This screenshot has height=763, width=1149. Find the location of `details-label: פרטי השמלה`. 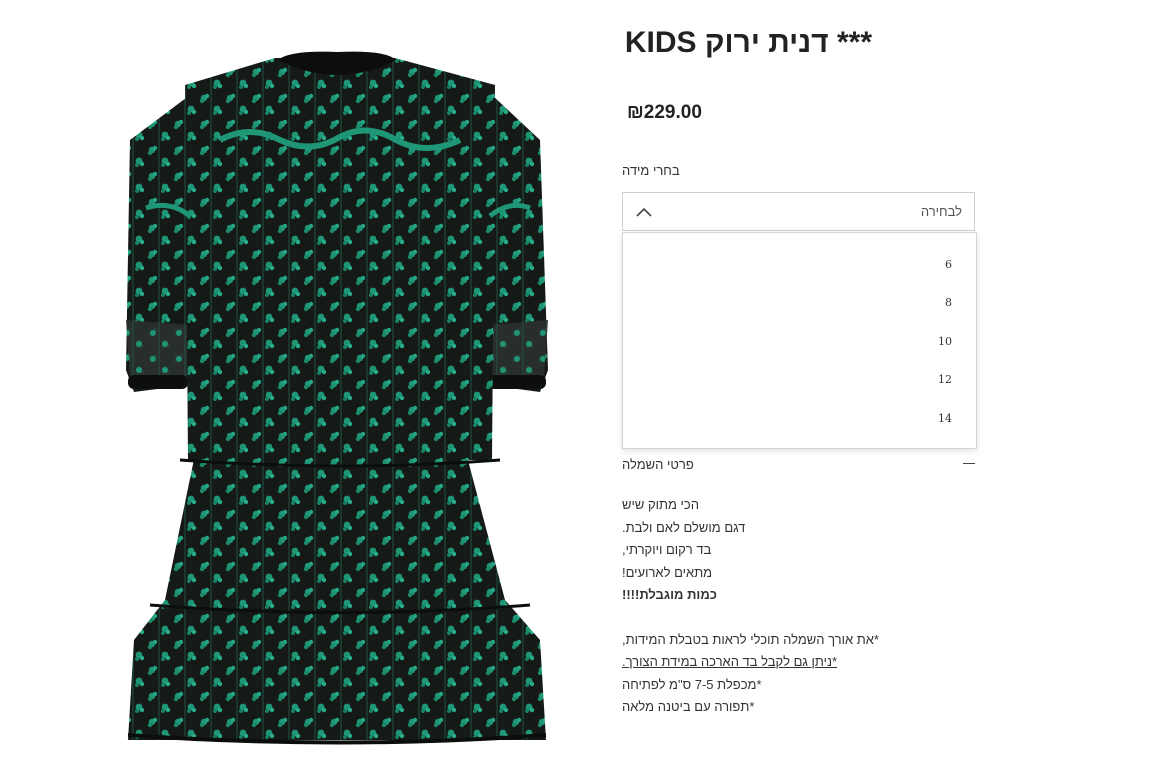

details-label: פרטי השמלה is located at coordinates (658, 464).